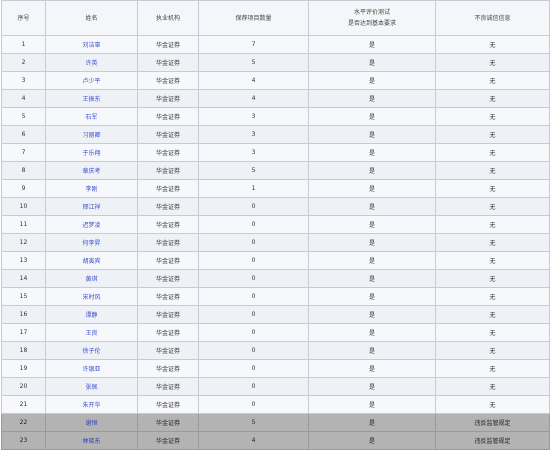 The height and width of the screenshot is (450, 550). I want to click on cell-name: 石军, so click(91, 116).